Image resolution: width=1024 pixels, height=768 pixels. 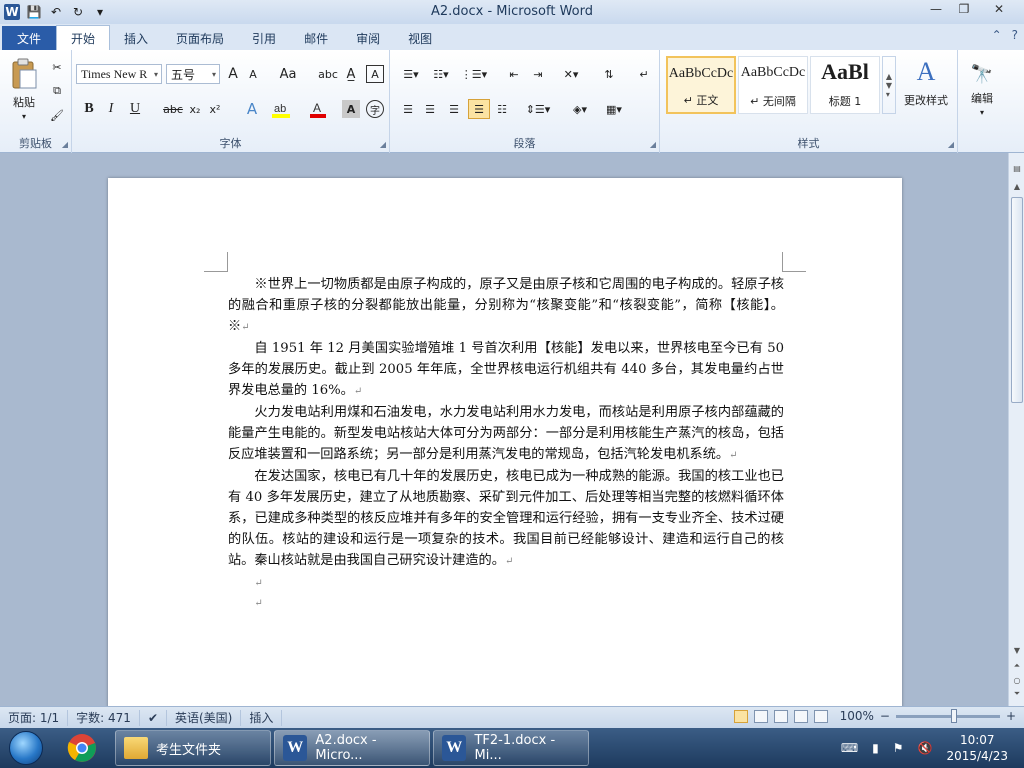 I want to click on align-left-icon: ☰, so click(x=408, y=109).